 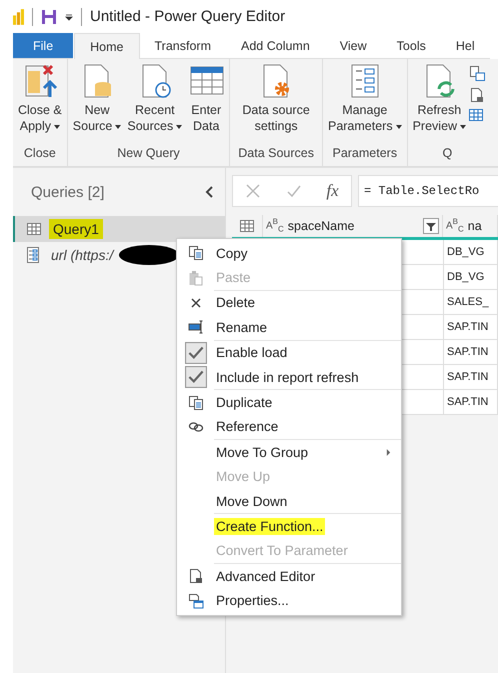 I want to click on group-label: New Query, so click(x=148, y=153).